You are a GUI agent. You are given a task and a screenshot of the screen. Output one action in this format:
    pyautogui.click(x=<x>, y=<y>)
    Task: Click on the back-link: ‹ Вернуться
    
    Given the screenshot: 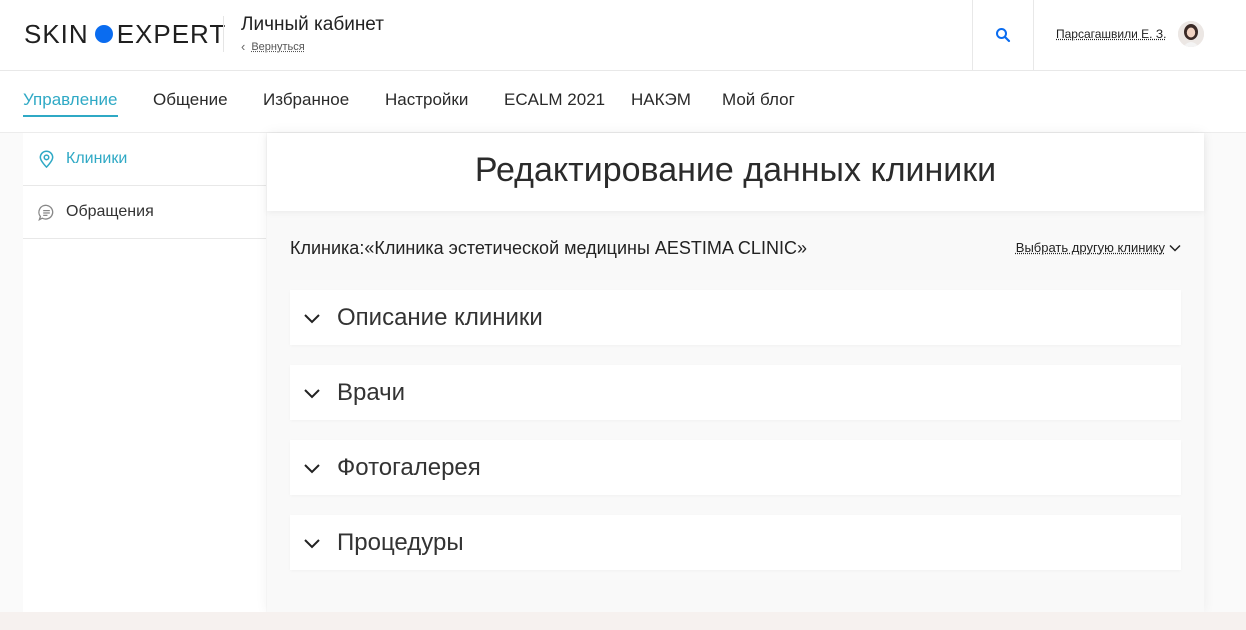 What is the action you would take?
    pyautogui.click(x=273, y=46)
    